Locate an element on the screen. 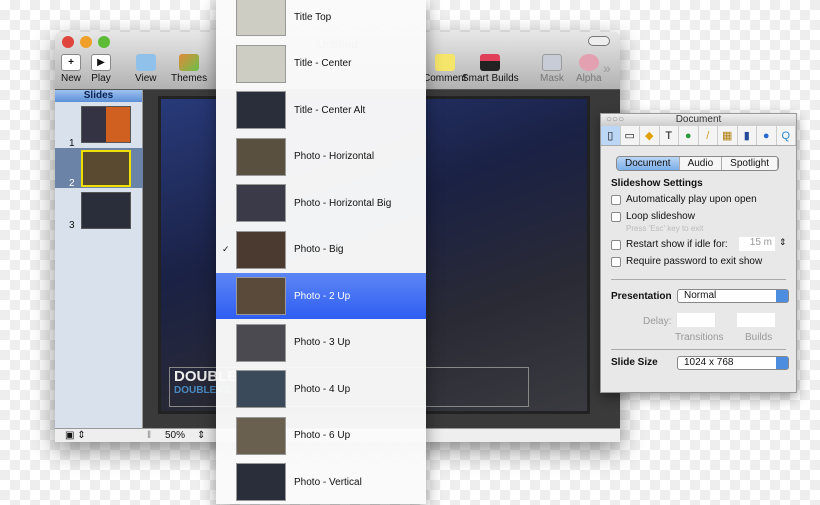 The width and height of the screenshot is (820, 505). menu-item: Photo - Horizontal Big is located at coordinates (321, 203).